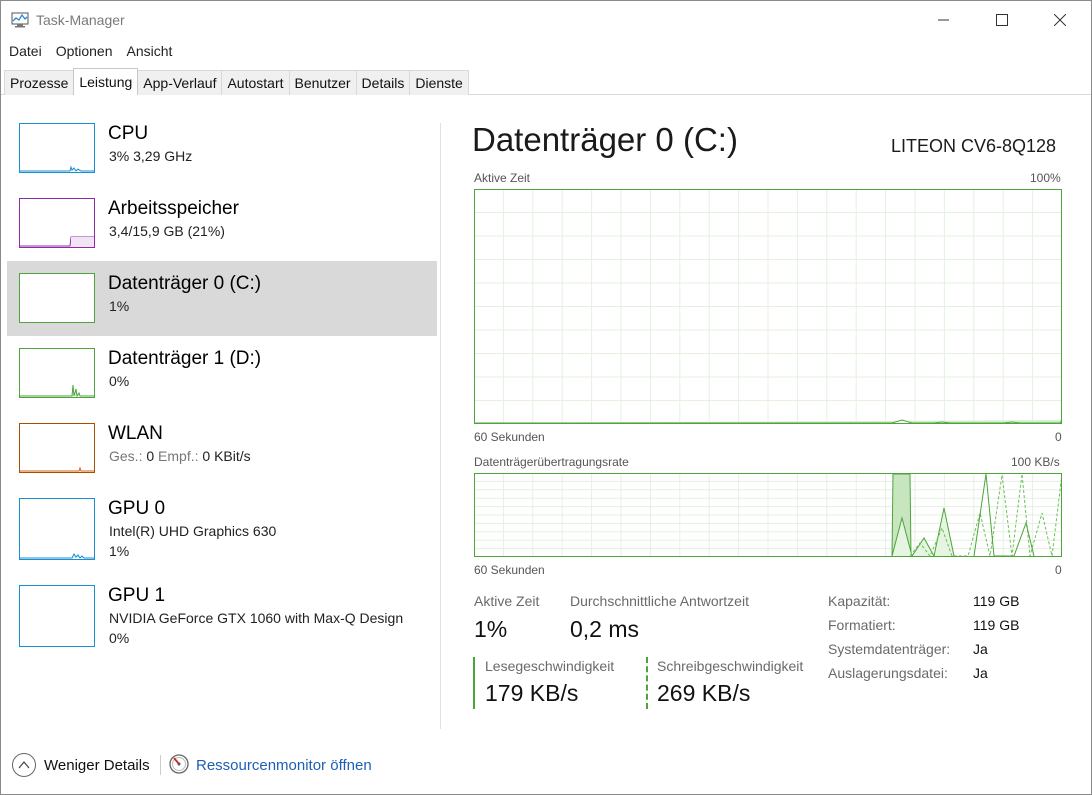  I want to click on response-time-stat-value: 0,2 ms, so click(605, 629).